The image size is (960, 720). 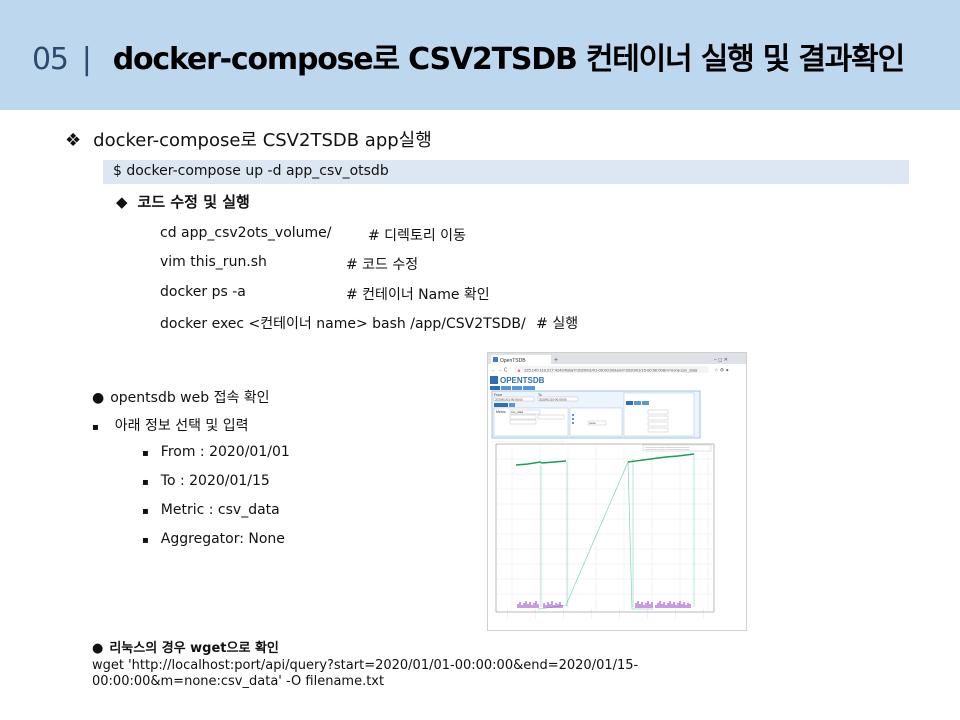 What do you see at coordinates (418, 295) in the screenshot?
I see `code-comment: # 컨테이너 Name 확인` at bounding box center [418, 295].